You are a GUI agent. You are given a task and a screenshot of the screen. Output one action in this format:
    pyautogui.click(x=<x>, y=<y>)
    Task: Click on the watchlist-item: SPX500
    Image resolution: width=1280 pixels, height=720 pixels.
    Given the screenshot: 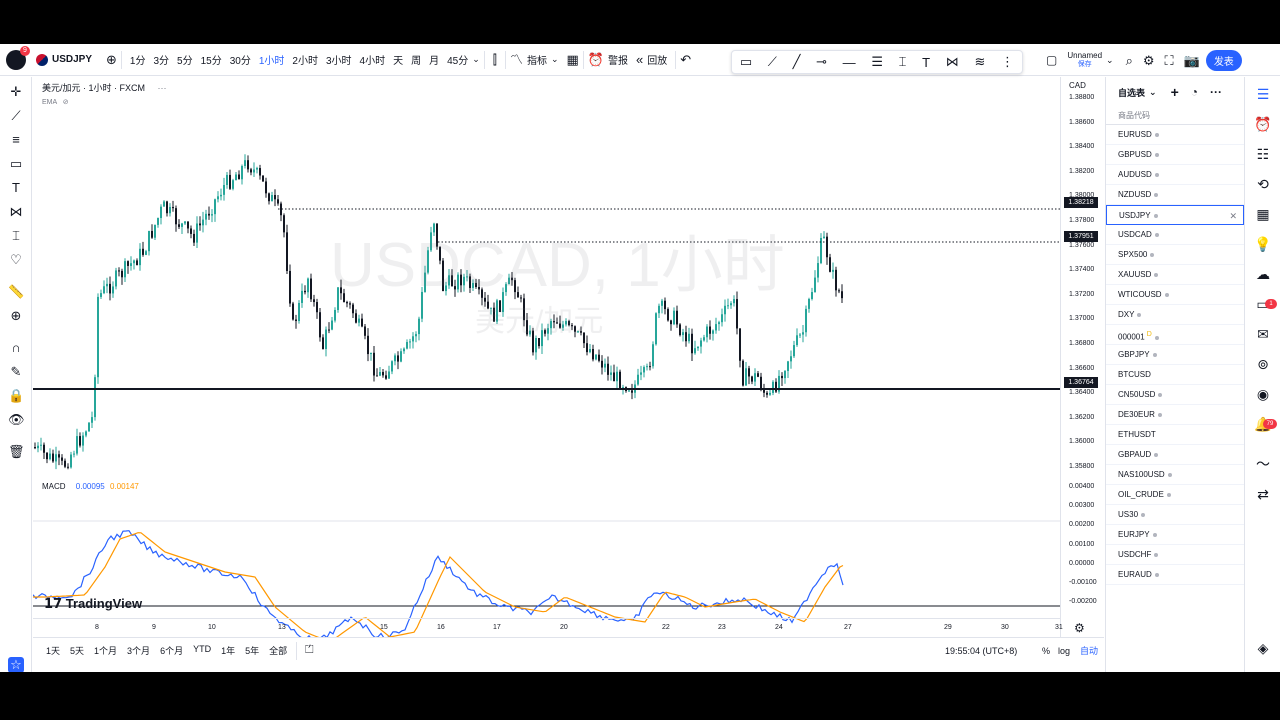 What is the action you would take?
    pyautogui.click(x=1175, y=255)
    